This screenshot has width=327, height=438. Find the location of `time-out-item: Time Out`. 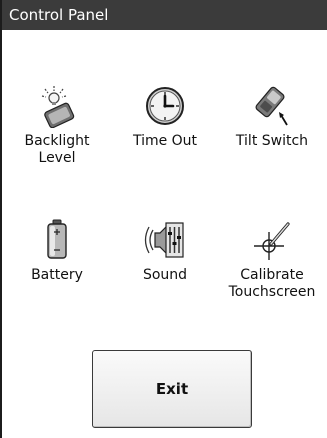

time-out-item: Time Out is located at coordinates (165, 117).